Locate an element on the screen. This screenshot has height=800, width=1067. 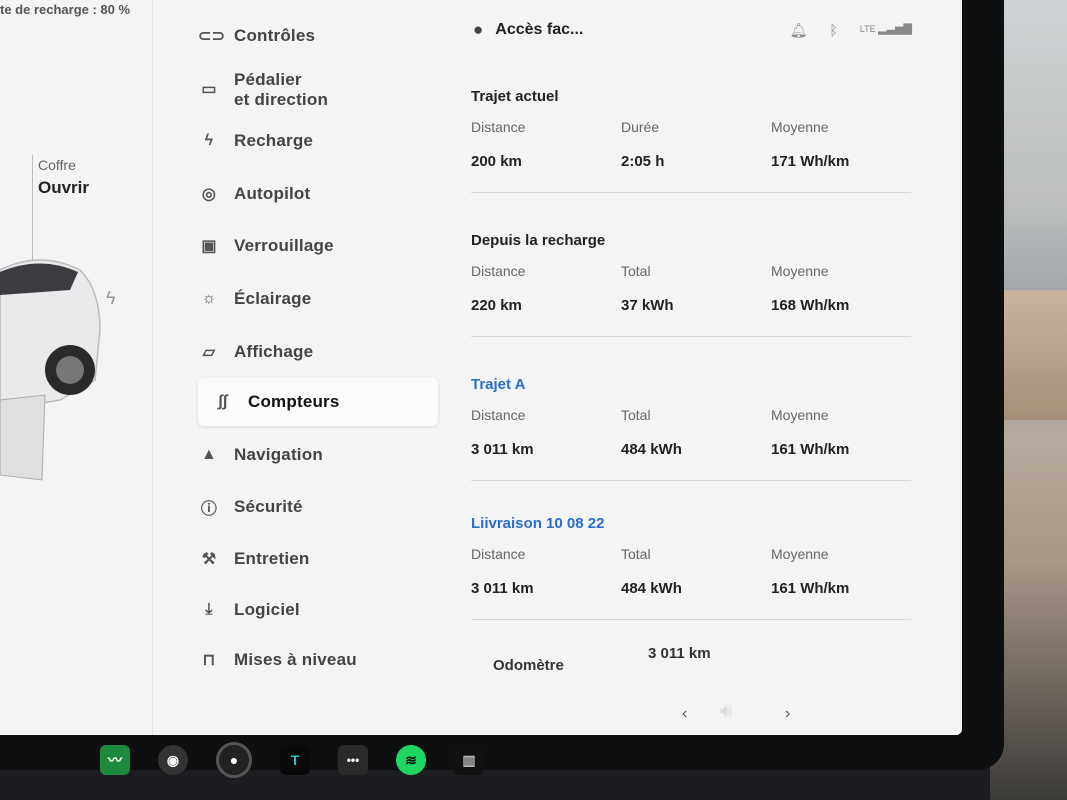
coffre-divider is located at coordinates (32, 210).